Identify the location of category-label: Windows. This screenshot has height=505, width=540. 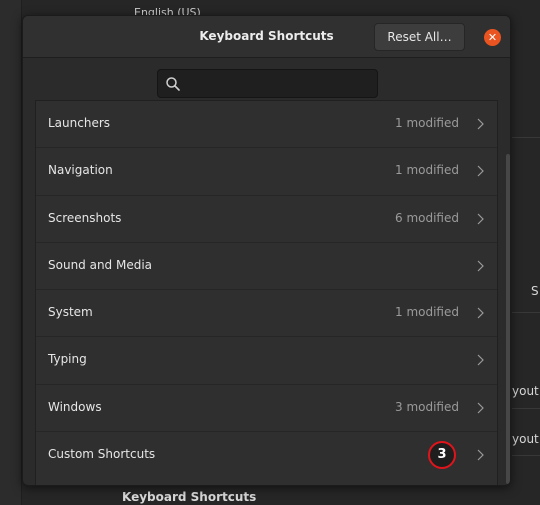
(75, 406).